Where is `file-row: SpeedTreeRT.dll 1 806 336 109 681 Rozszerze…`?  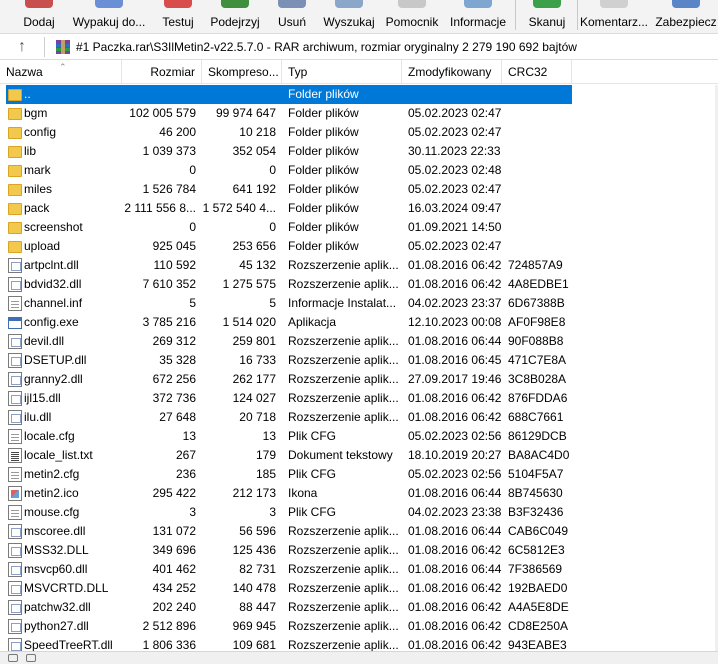
file-row: SpeedTreeRT.dll 1 806 336 109 681 Rozszerze… is located at coordinates (359, 643).